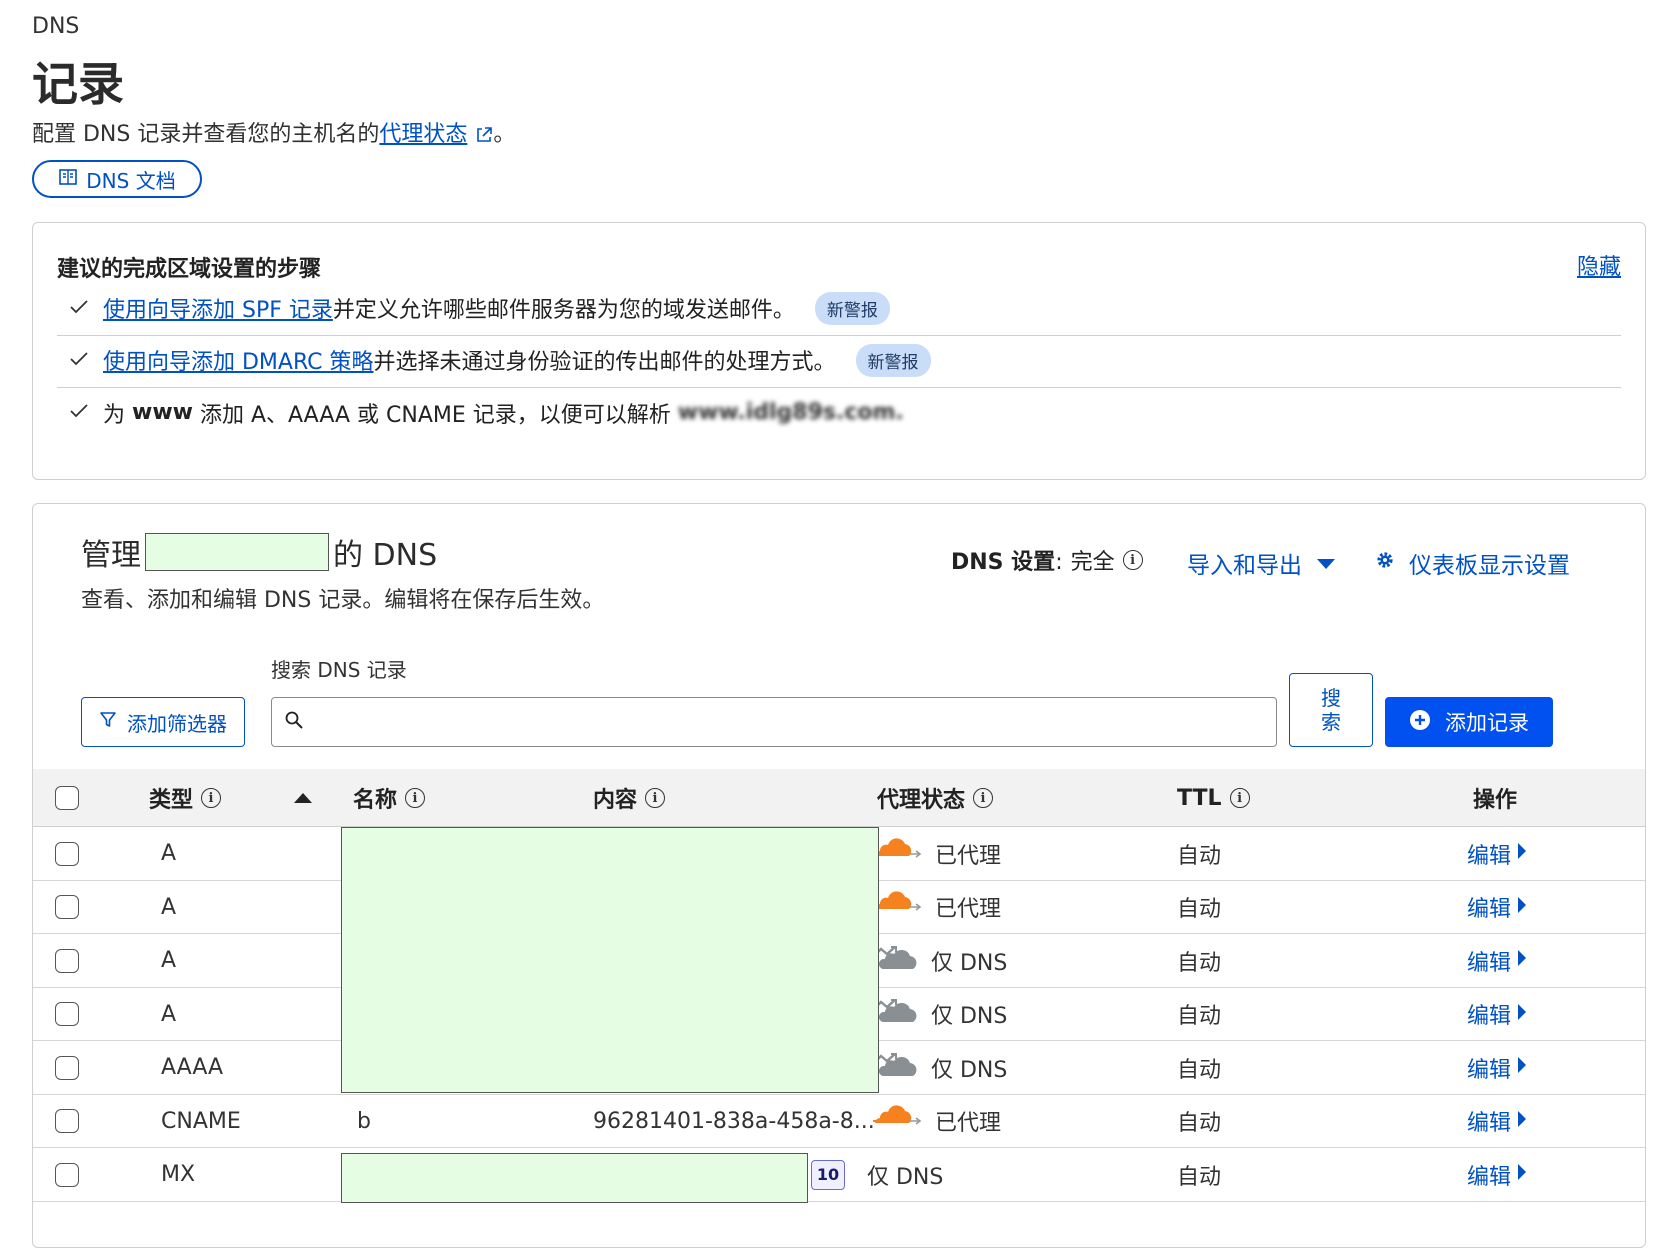 The image size is (1669, 1260). Describe the element at coordinates (1047, 560) in the screenshot. I see `dns-settings-status: DNS 设置: 完全 i` at that location.